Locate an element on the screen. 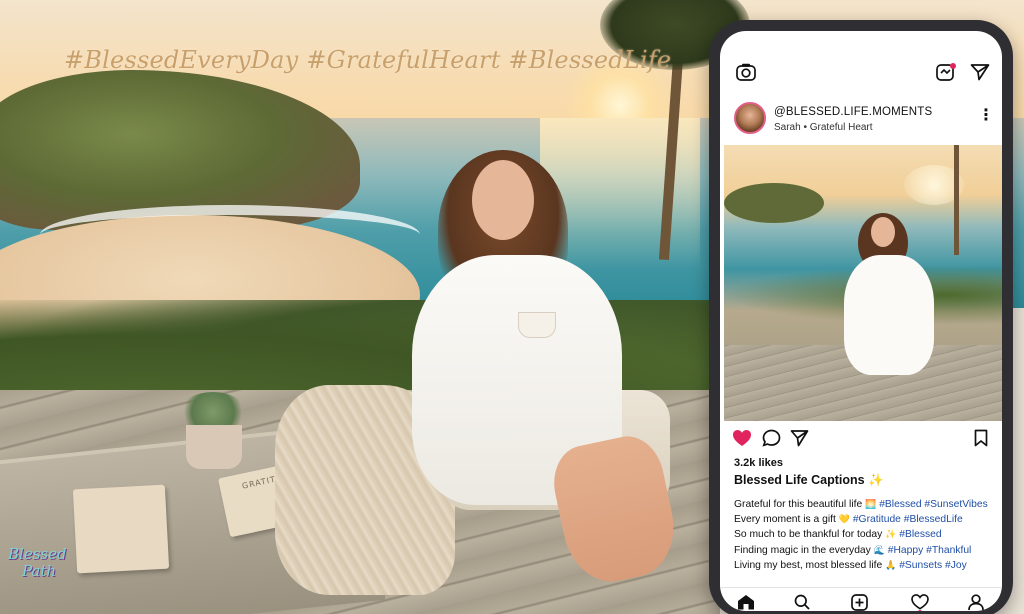  caption-text: So much to be thankful for today is located at coordinates (808, 535).